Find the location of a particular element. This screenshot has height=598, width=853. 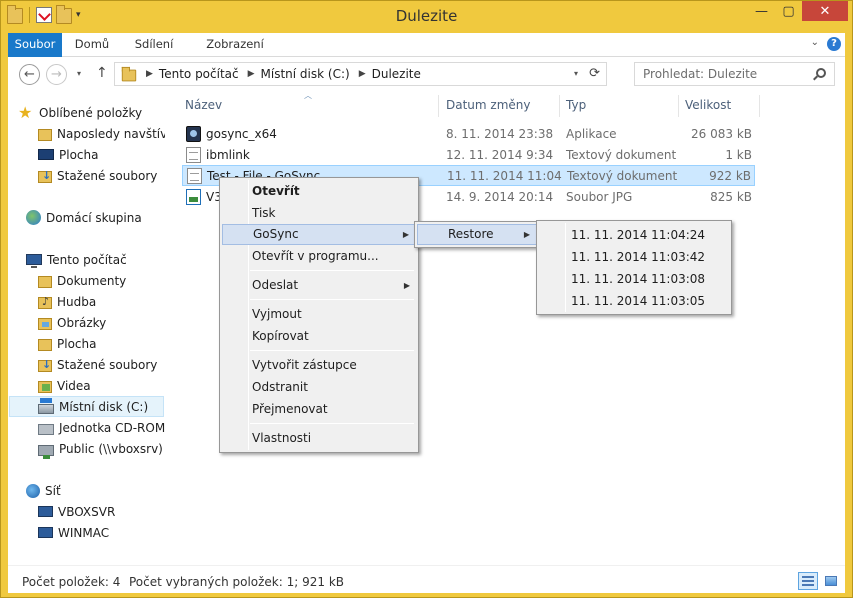

breadcrumb-current-folder: Dulezite is located at coordinates (396, 74).